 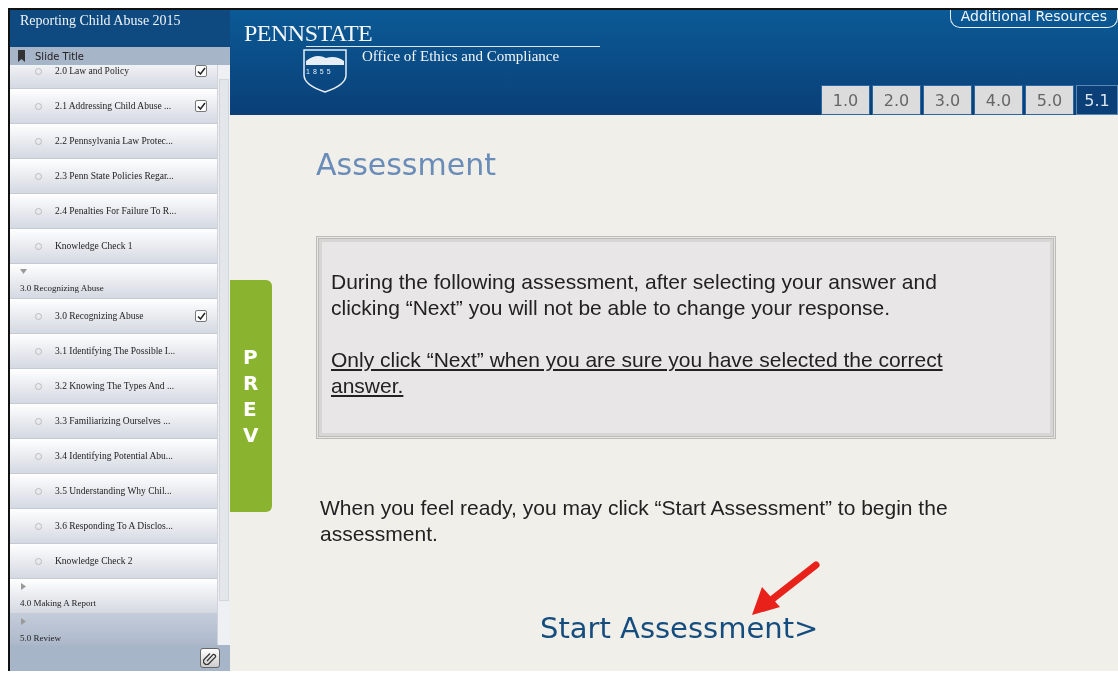 What do you see at coordinates (21, 56) in the screenshot?
I see `bookmark-icon` at bounding box center [21, 56].